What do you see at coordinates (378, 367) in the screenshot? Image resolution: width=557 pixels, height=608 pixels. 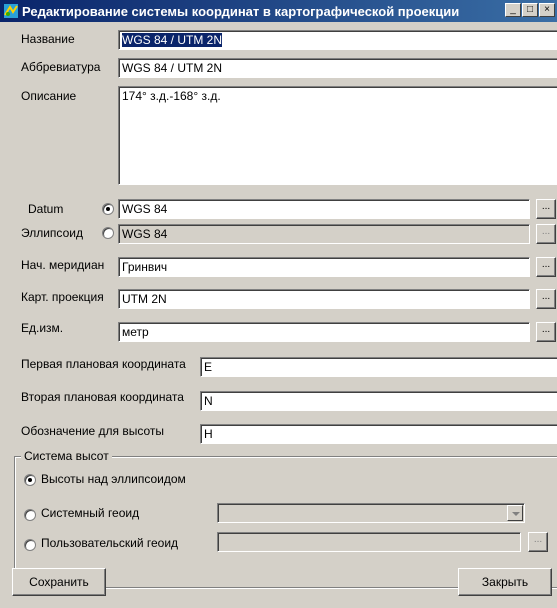 I see `first-coordinate-field: E` at bounding box center [378, 367].